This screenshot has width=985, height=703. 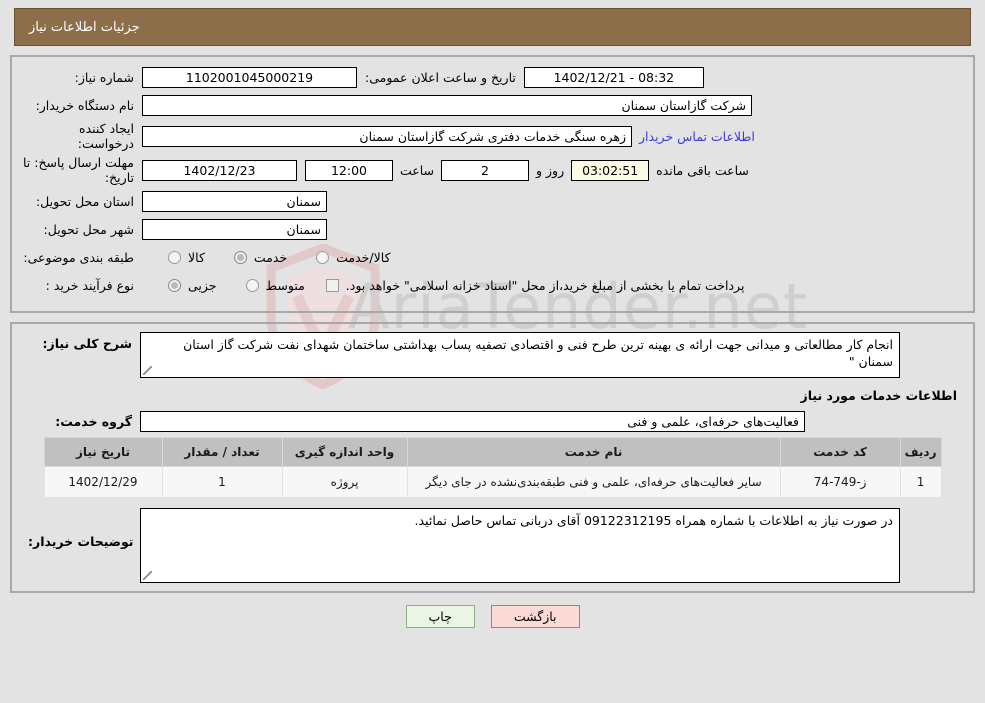 I want to click on treasury-checkbox, so click(x=332, y=285).